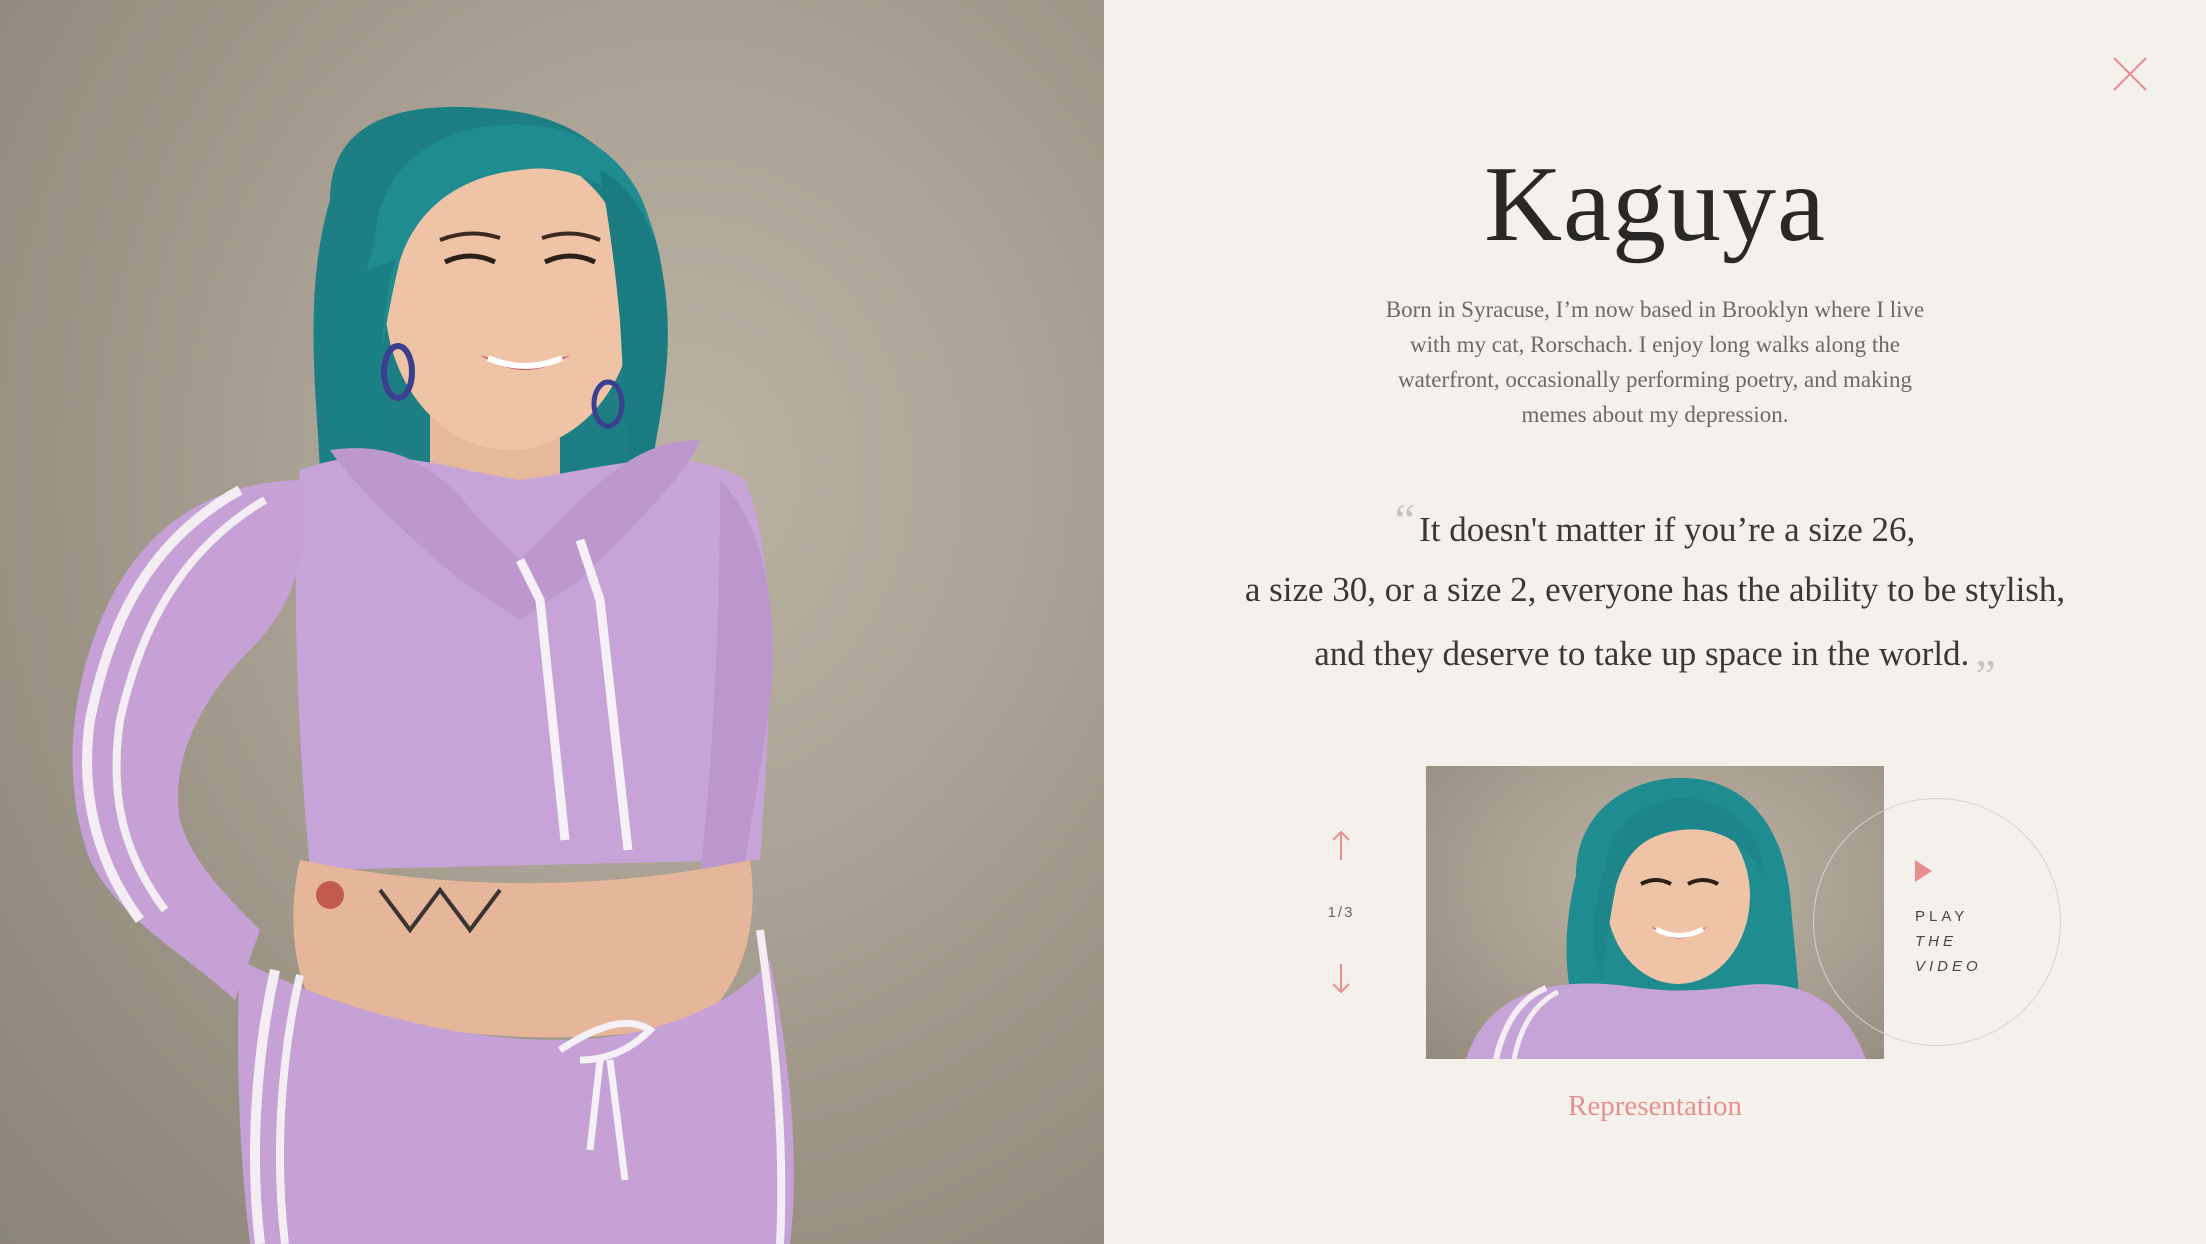 This screenshot has width=2206, height=1244. What do you see at coordinates (1985, 675) in the screenshot?
I see `close-quote-icon: ”` at bounding box center [1985, 675].